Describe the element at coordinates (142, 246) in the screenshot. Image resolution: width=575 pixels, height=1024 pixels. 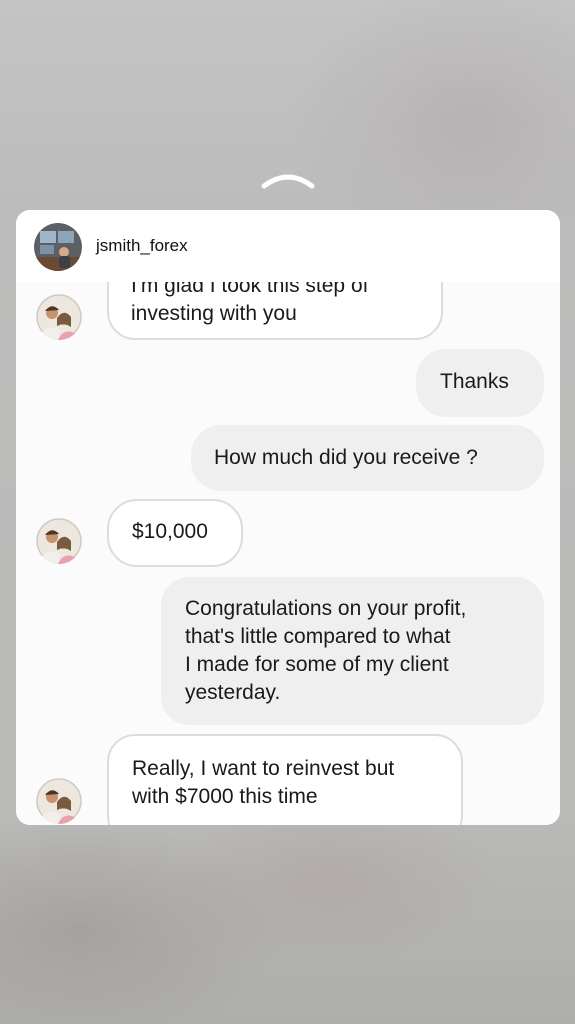
I see `username: jsmith_forex` at that location.